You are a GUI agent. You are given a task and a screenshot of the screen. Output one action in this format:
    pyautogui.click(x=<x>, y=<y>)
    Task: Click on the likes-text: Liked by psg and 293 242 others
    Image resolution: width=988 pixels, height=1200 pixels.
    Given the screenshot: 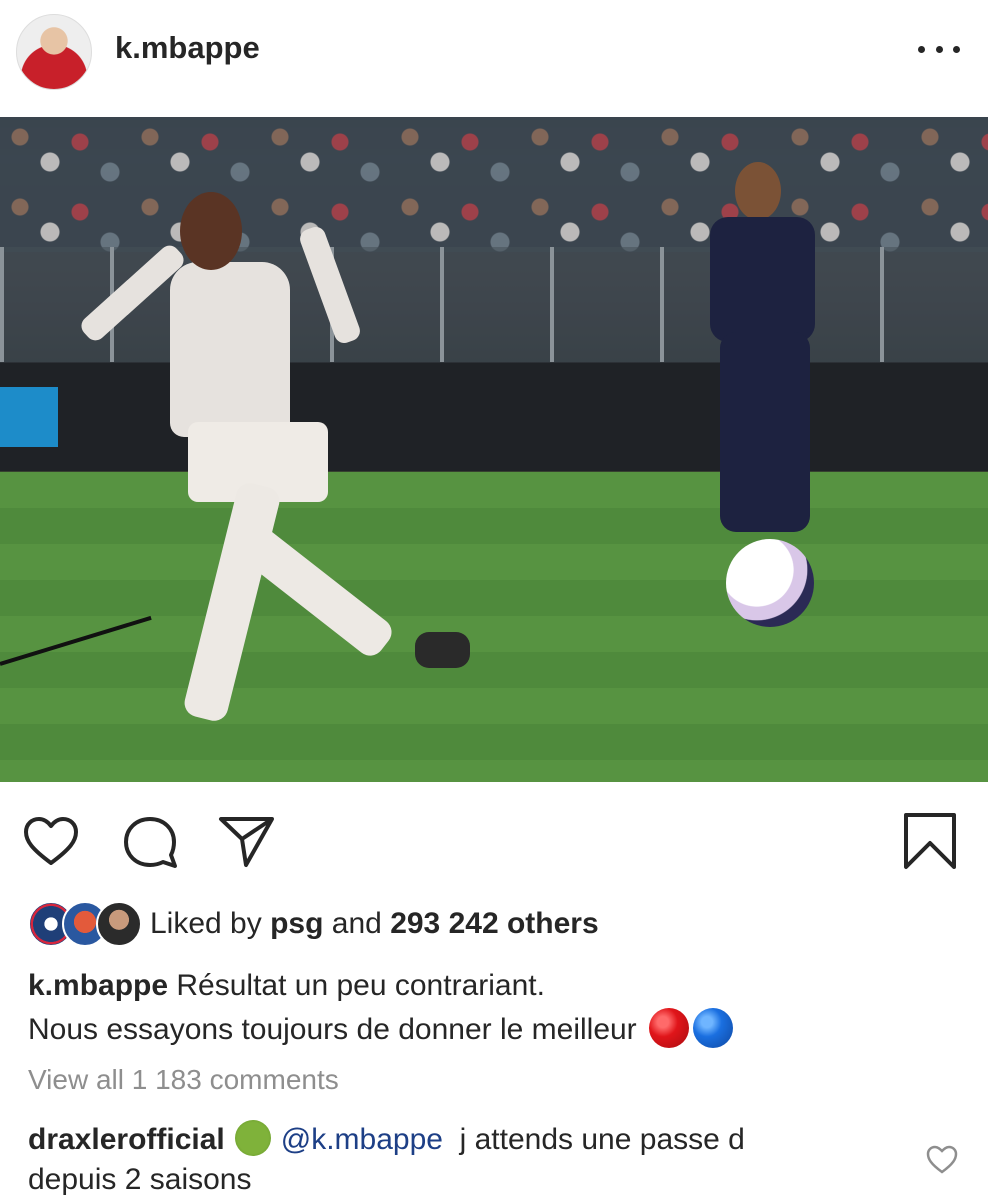 What is the action you would take?
    pyautogui.click(x=374, y=924)
    